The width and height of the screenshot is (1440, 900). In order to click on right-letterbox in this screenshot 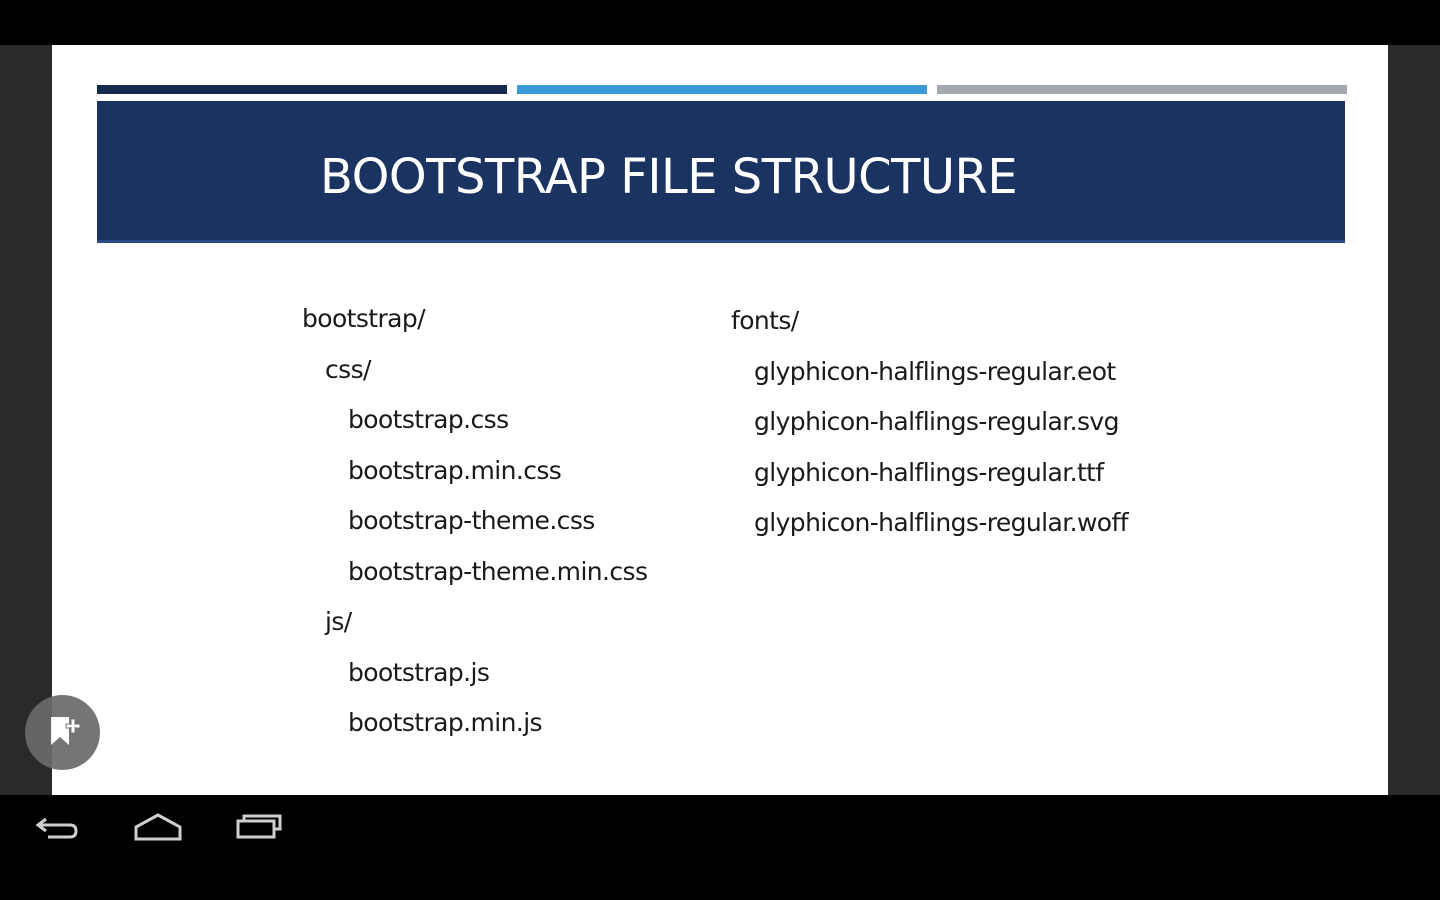, I will do `click(1414, 420)`.